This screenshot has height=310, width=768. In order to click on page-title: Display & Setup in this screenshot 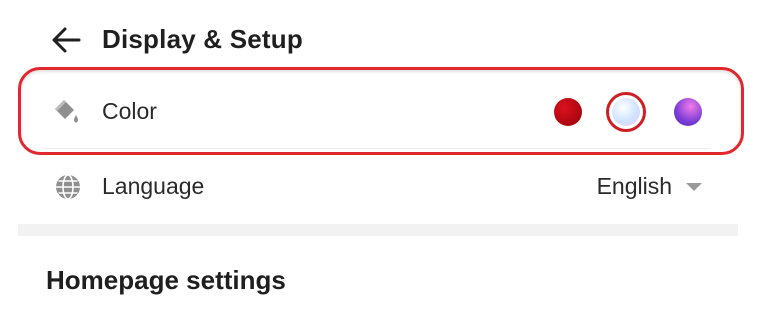, I will do `click(202, 39)`.